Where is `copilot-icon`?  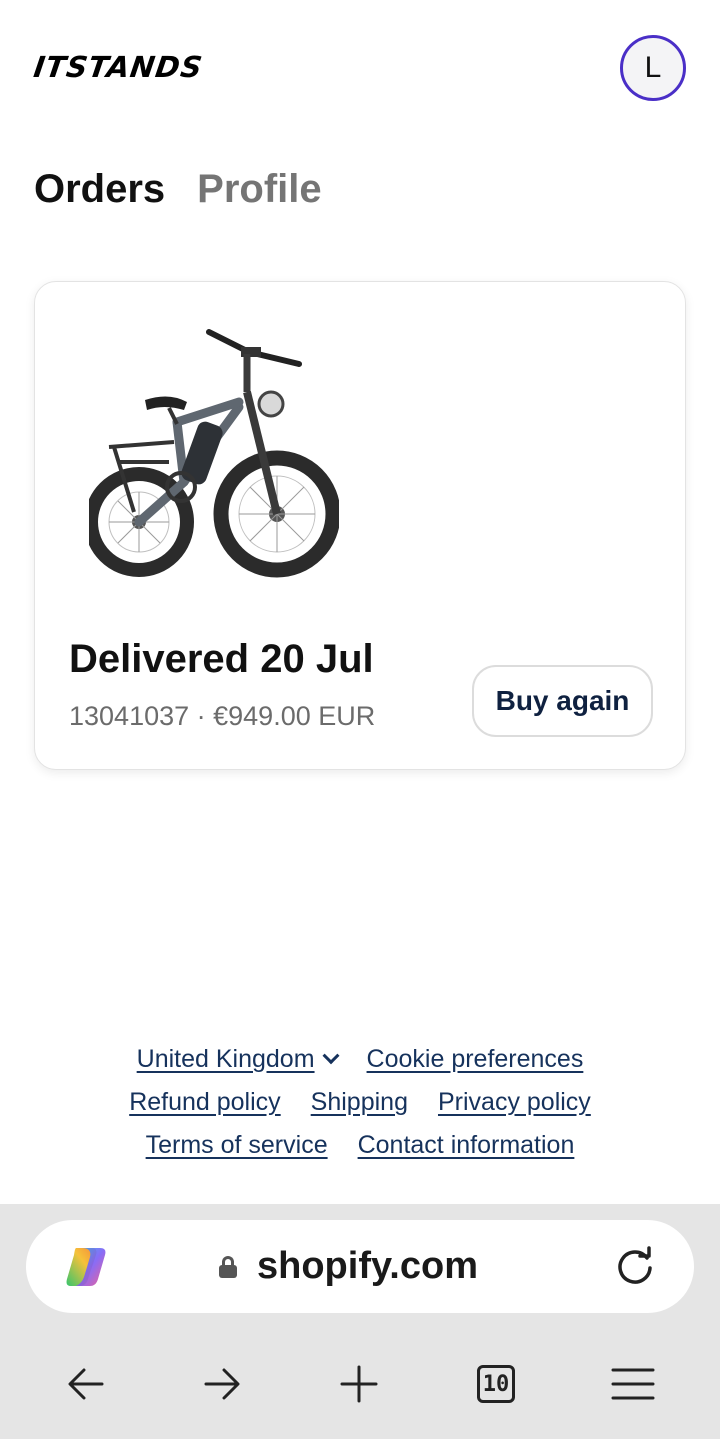 copilot-icon is located at coordinates (86, 1267).